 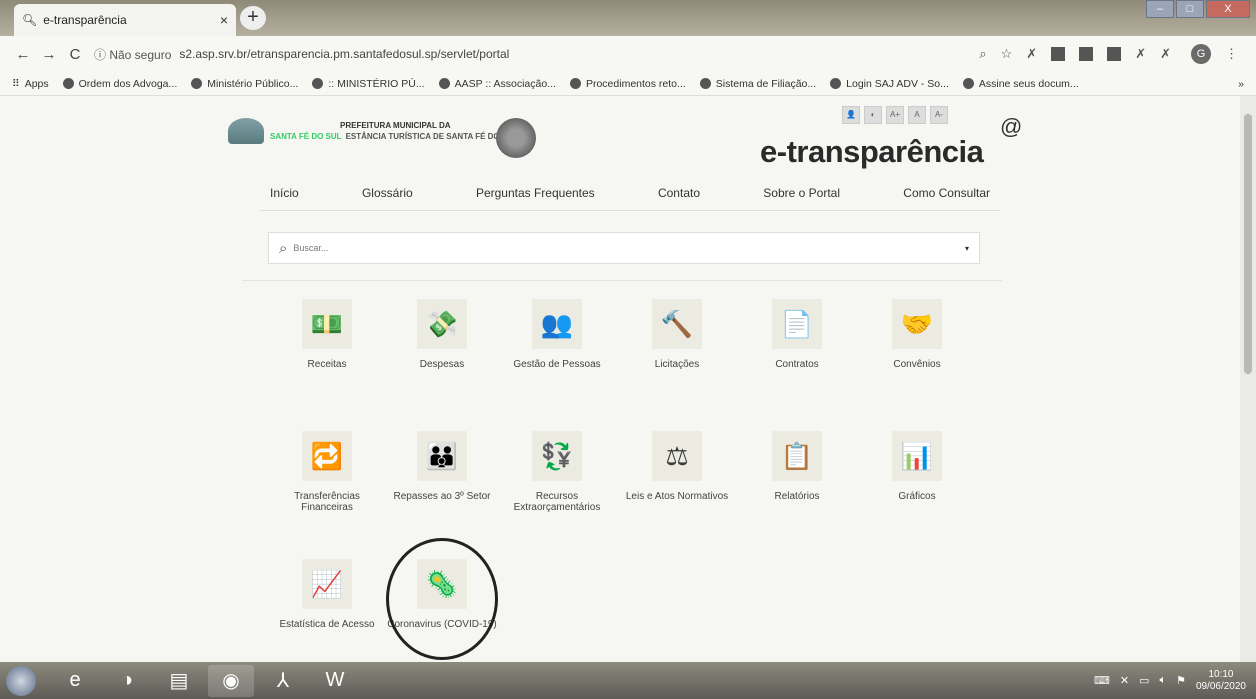 I want to click on clock: 10:10 09/06/2020, so click(x=1221, y=681).